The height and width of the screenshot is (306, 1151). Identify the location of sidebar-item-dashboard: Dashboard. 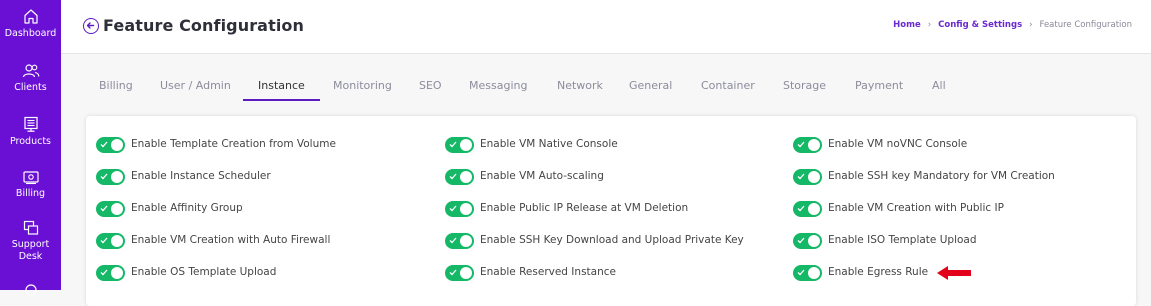
(30, 24).